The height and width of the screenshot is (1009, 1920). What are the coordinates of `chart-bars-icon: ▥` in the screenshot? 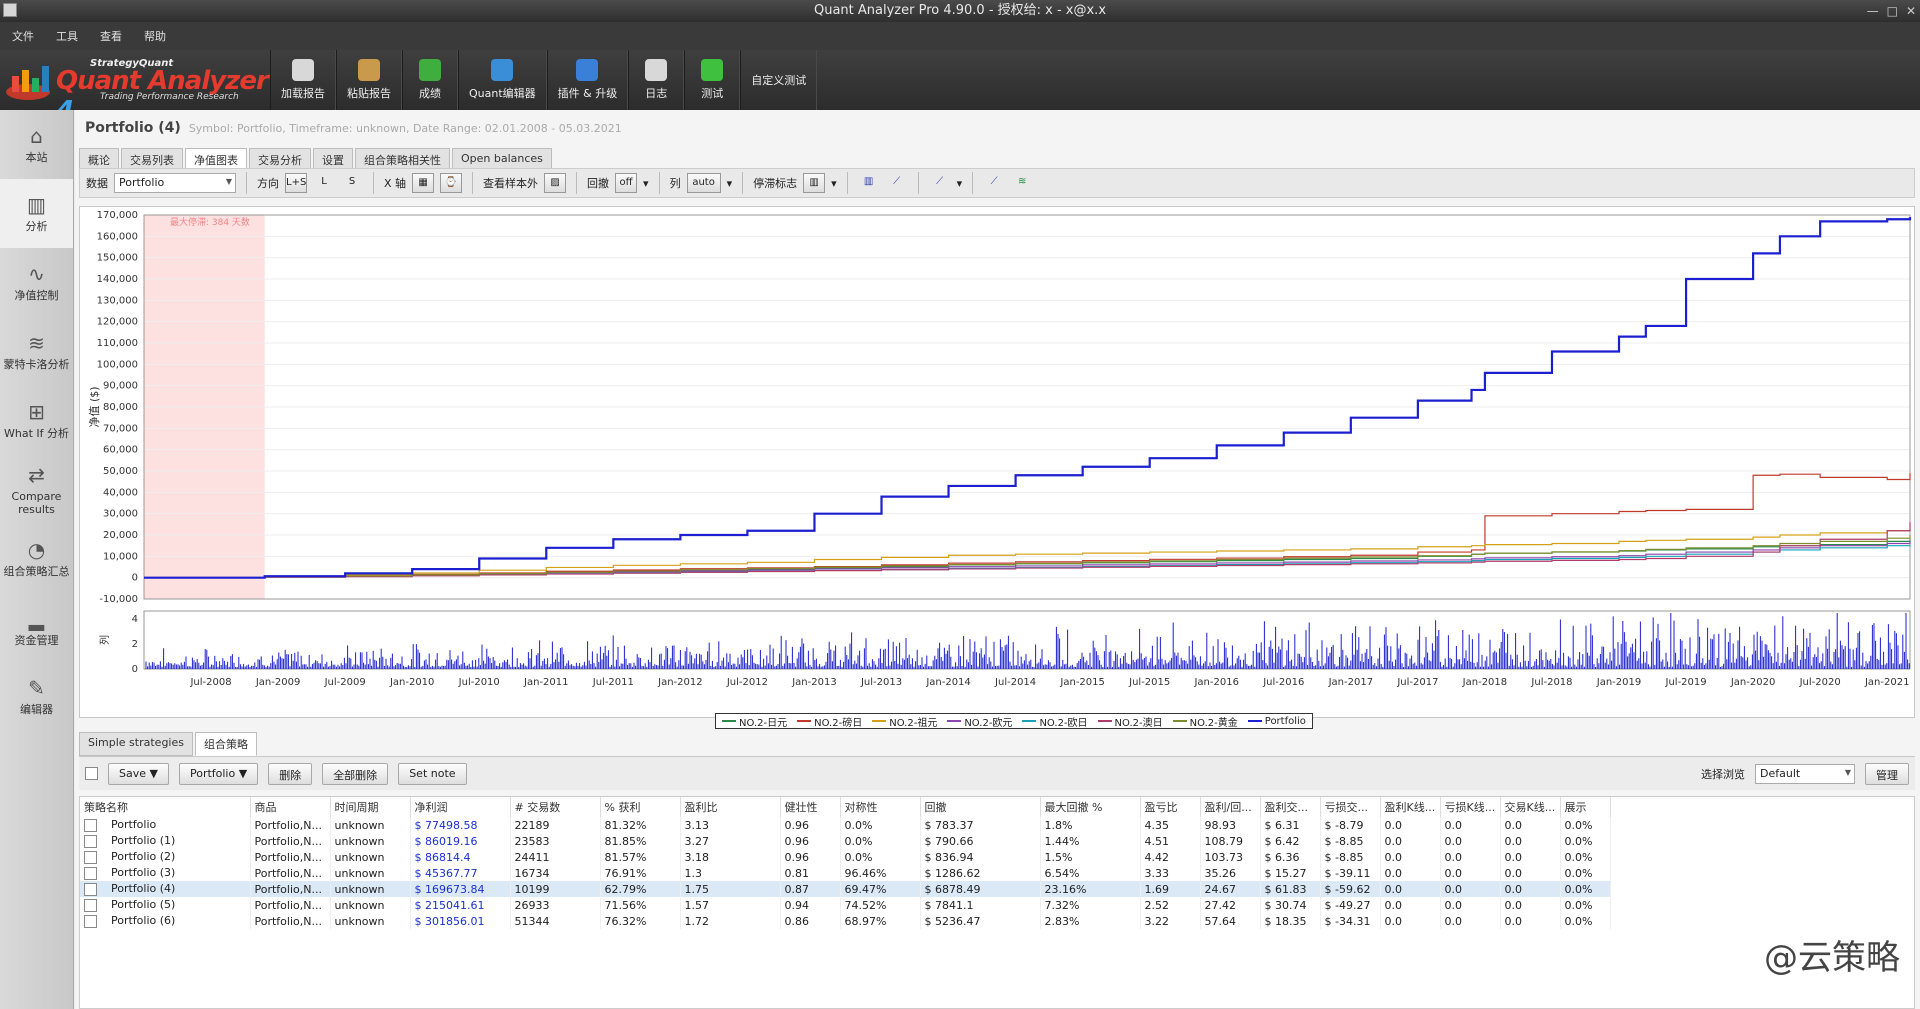 It's located at (869, 183).